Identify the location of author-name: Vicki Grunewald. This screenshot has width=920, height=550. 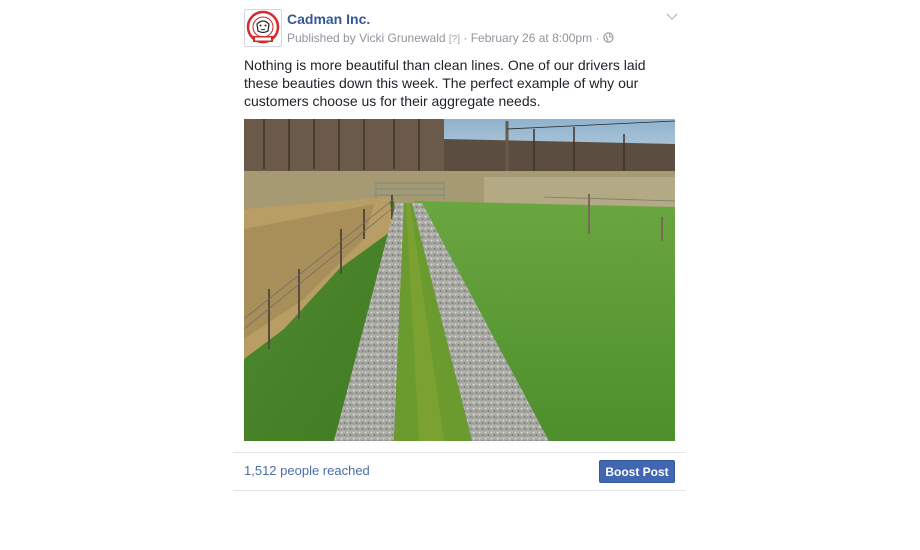
(402, 38).